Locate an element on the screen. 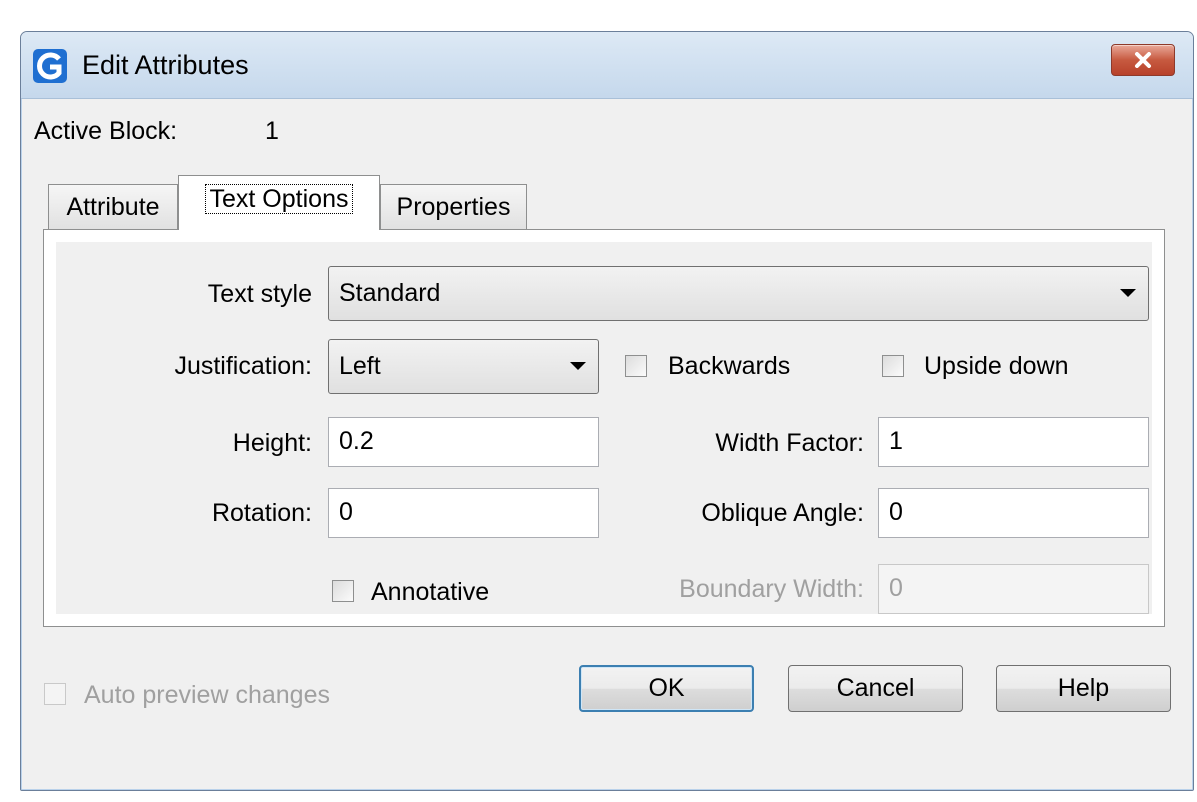 This screenshot has height=802, width=1197. active-block-value: 1 is located at coordinates (272, 131).